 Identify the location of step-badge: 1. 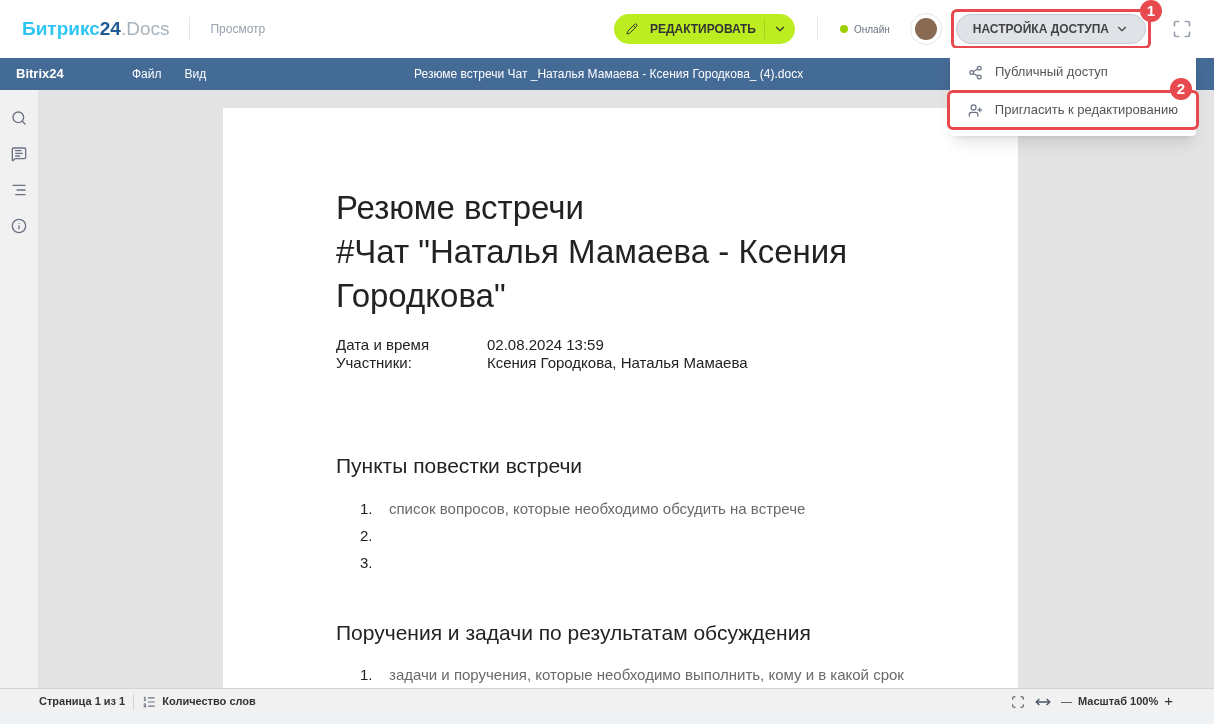
(1151, 11).